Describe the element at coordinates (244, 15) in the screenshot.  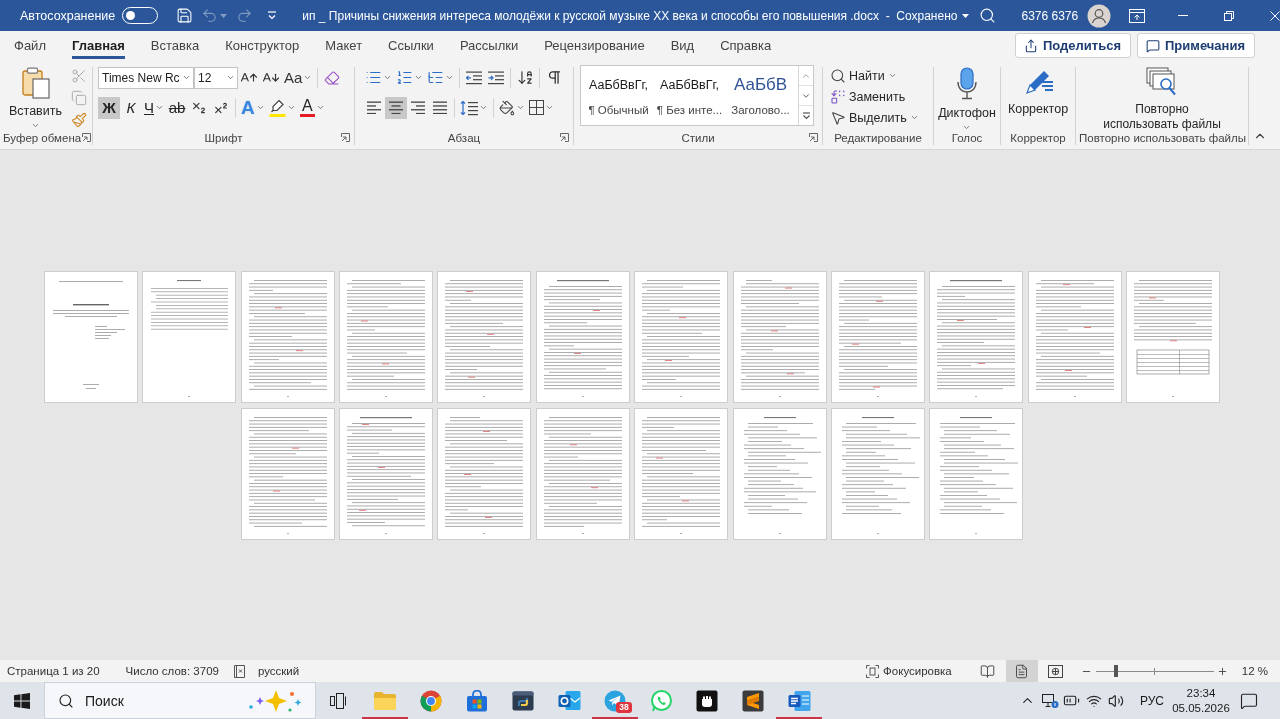
I see `redo-icon` at that location.